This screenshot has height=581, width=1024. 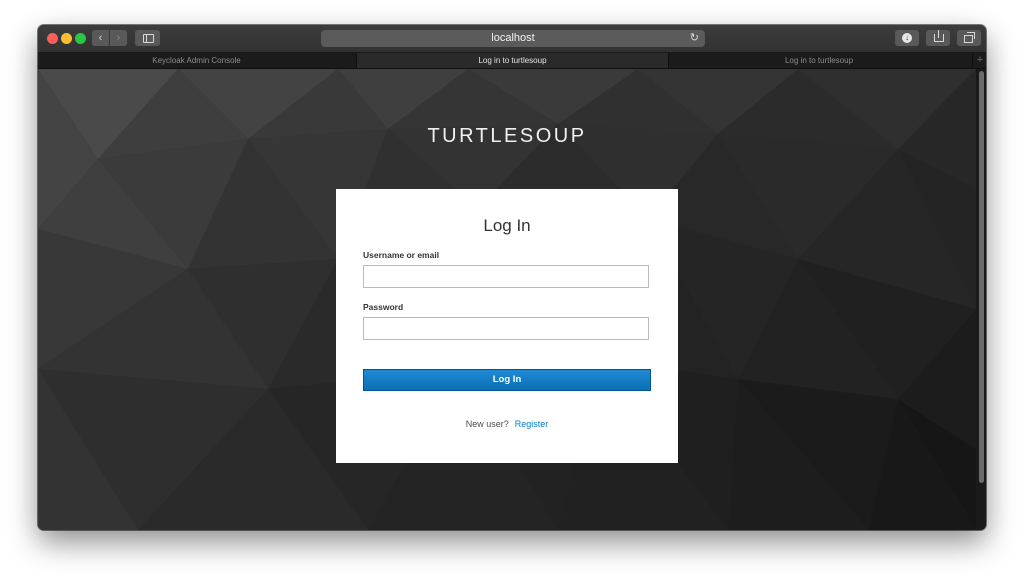 What do you see at coordinates (979, 60) in the screenshot?
I see `new-tab-button: +` at bounding box center [979, 60].